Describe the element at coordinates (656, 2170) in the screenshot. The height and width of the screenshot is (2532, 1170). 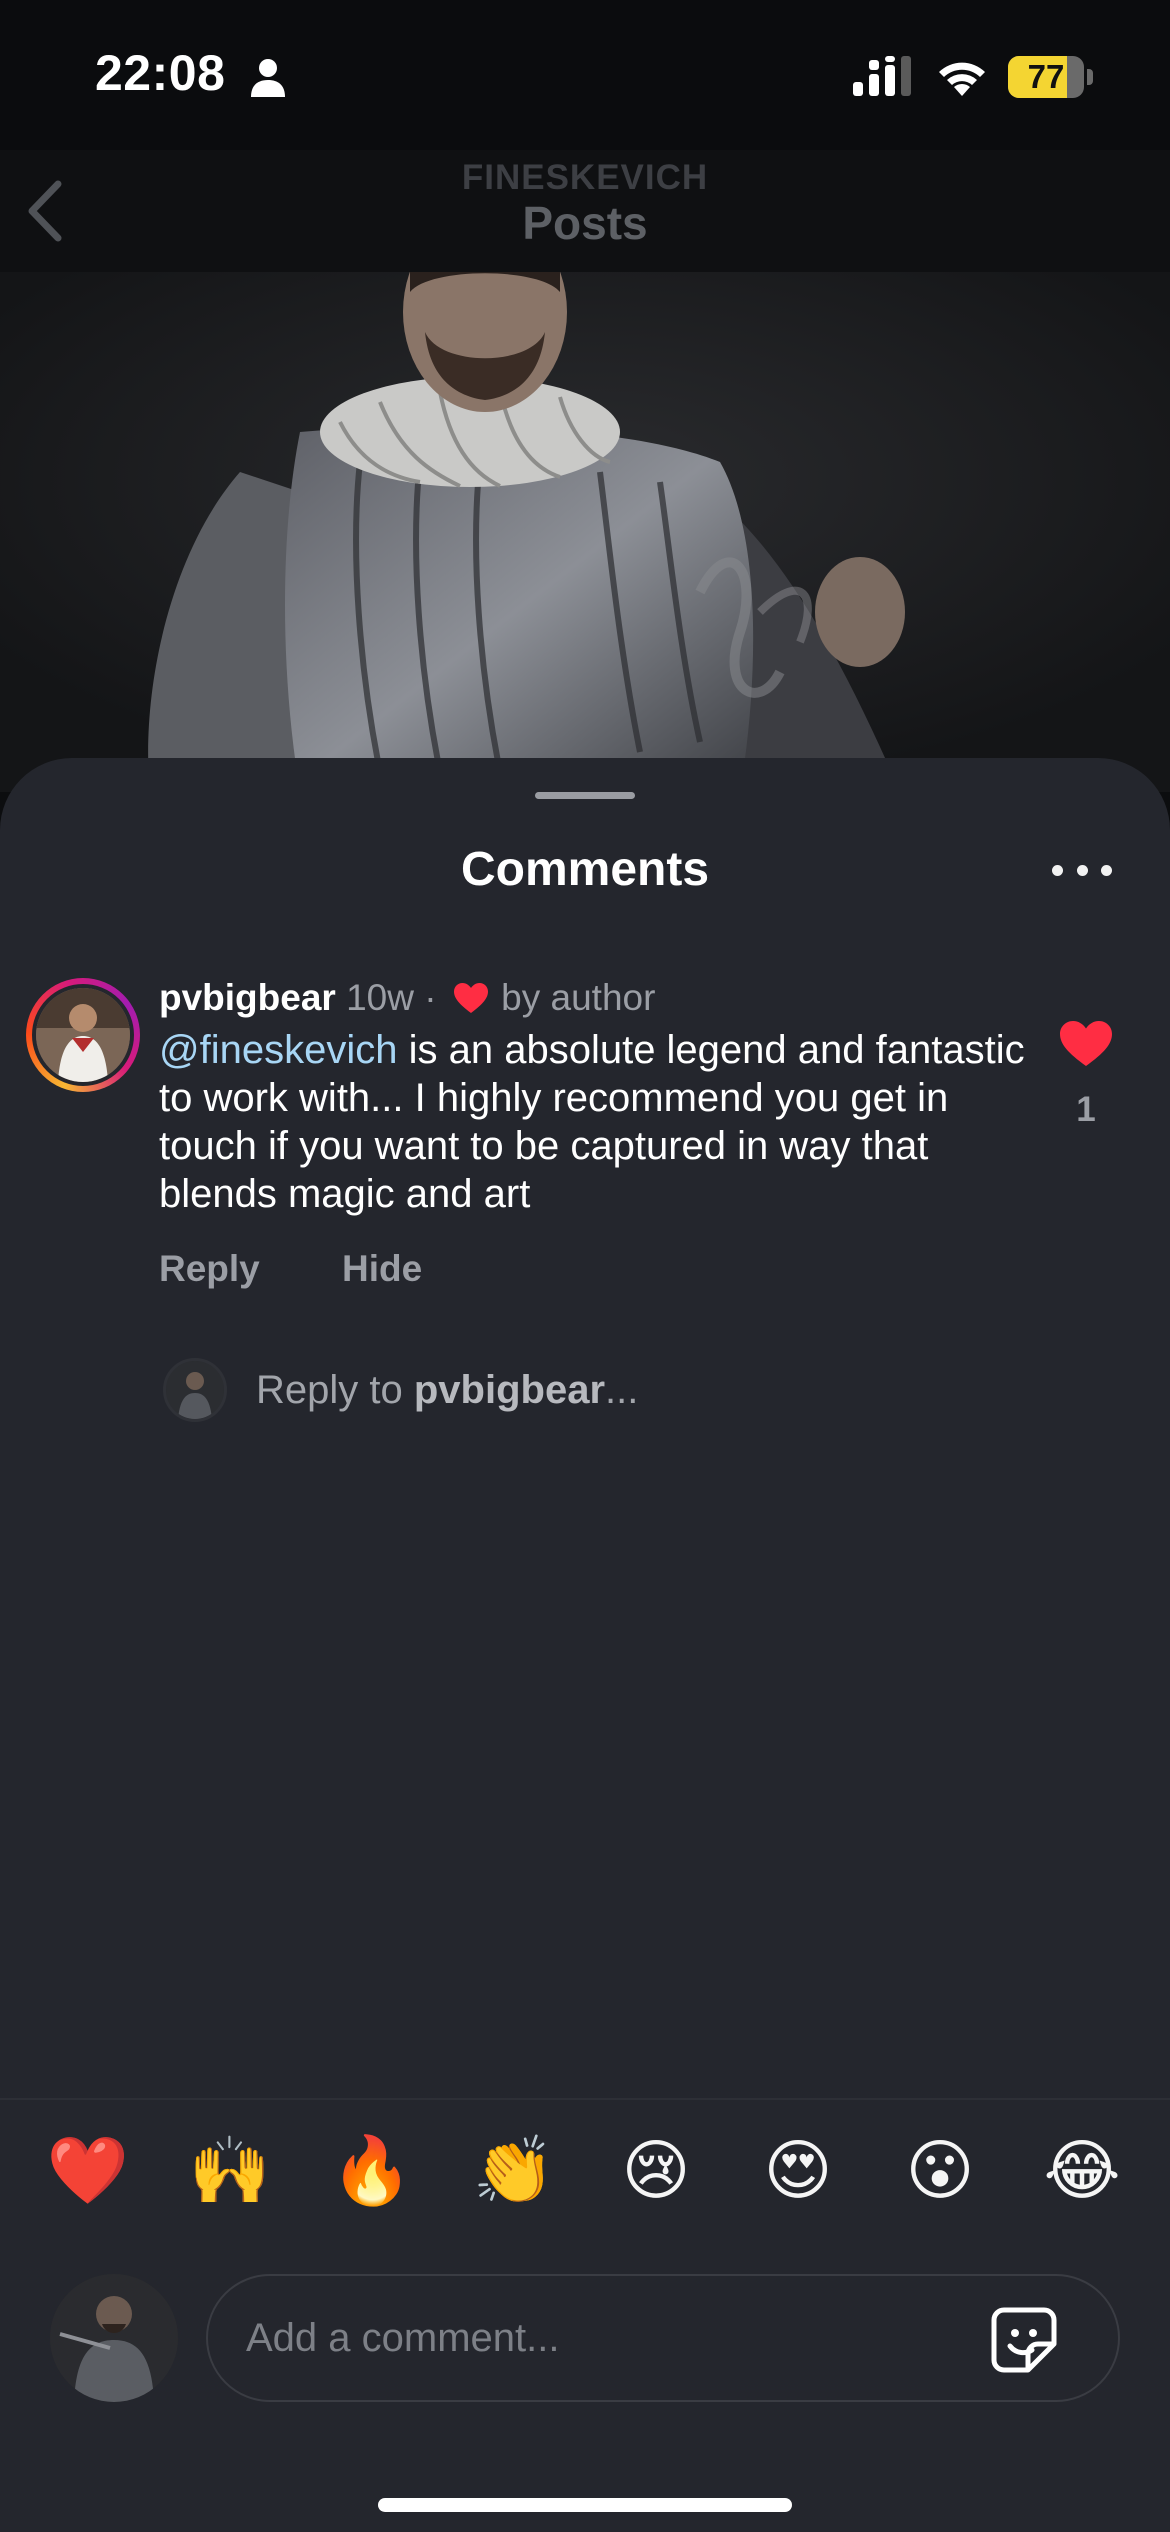
I see `reaction-crying-face: 😢` at that location.